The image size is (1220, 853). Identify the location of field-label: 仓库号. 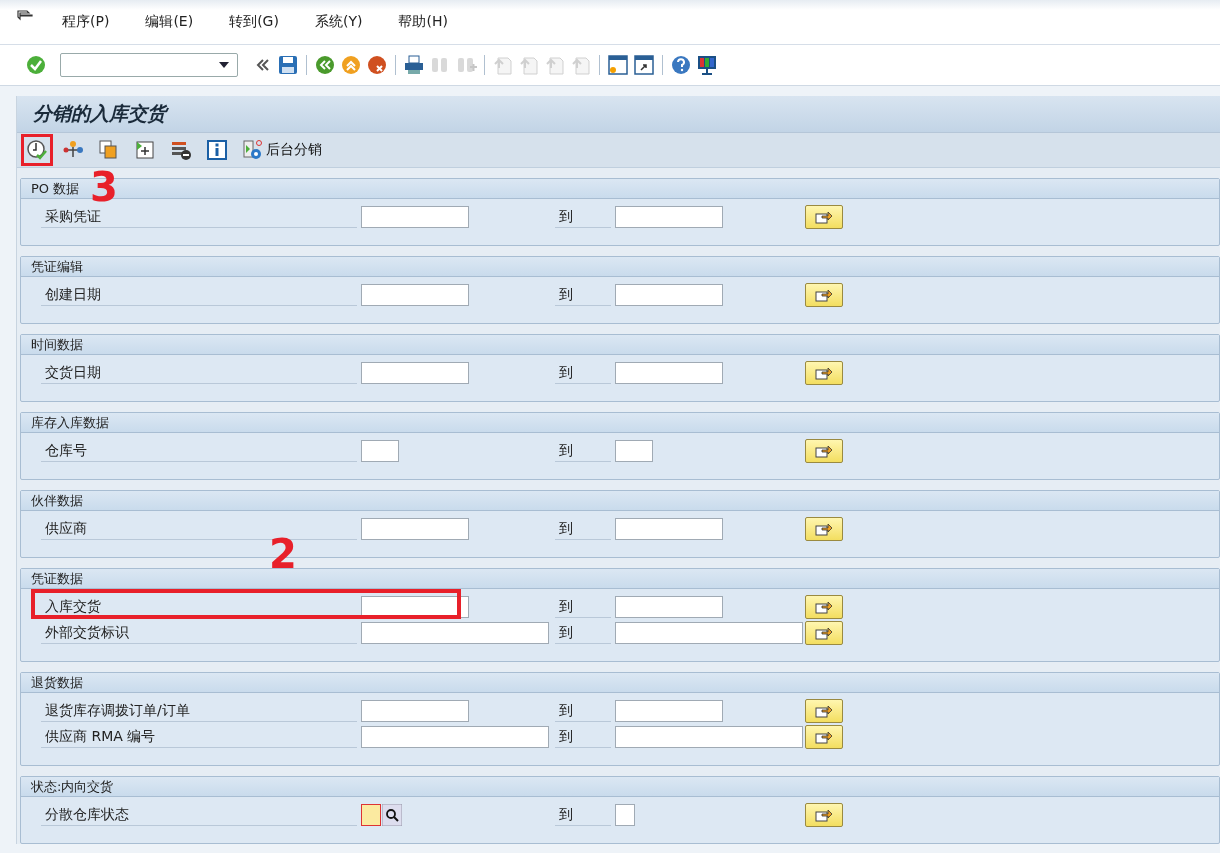
(66, 450).